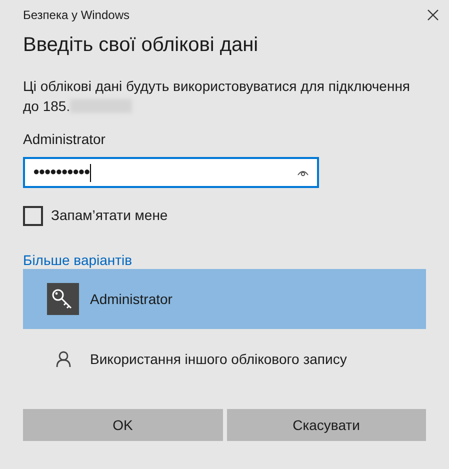 The height and width of the screenshot is (469, 449). What do you see at coordinates (63, 299) in the screenshot?
I see `key-icon` at bounding box center [63, 299].